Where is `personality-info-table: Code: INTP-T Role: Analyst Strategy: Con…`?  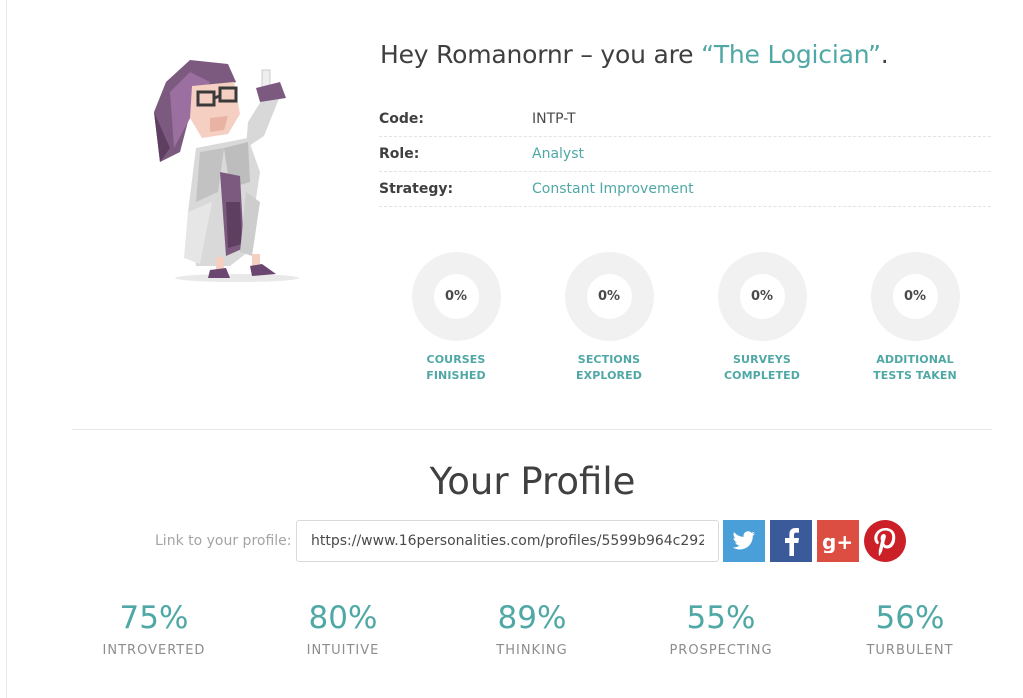 personality-info-table: Code: INTP-T Role: Analyst Strategy: Con… is located at coordinates (685, 154).